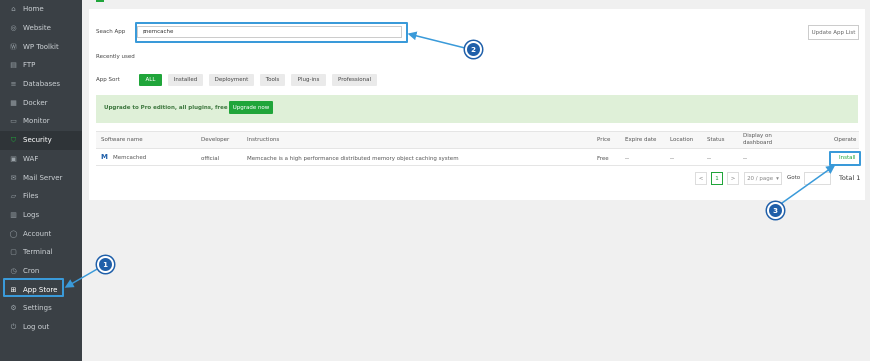  I want to click on annotation-badge-2: 2, so click(473, 49).